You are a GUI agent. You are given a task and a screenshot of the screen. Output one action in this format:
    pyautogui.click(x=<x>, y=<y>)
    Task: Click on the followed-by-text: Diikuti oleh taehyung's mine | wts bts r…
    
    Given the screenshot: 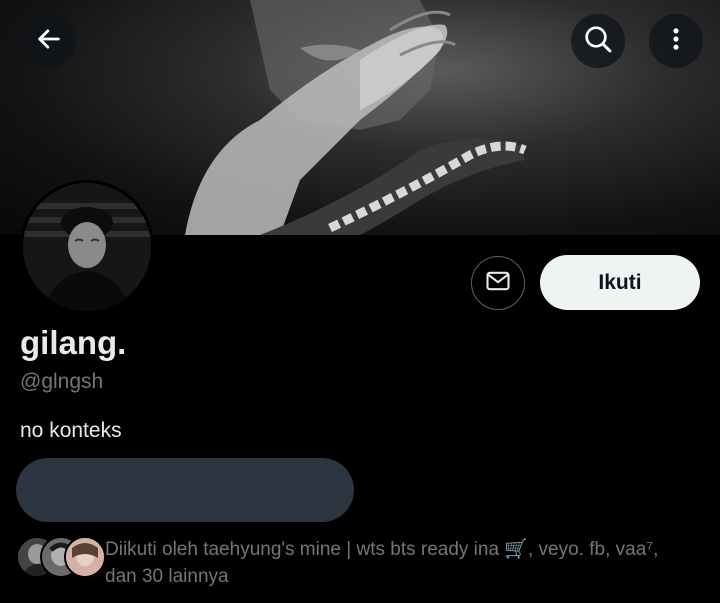 What is the action you would take?
    pyautogui.click(x=382, y=563)
    